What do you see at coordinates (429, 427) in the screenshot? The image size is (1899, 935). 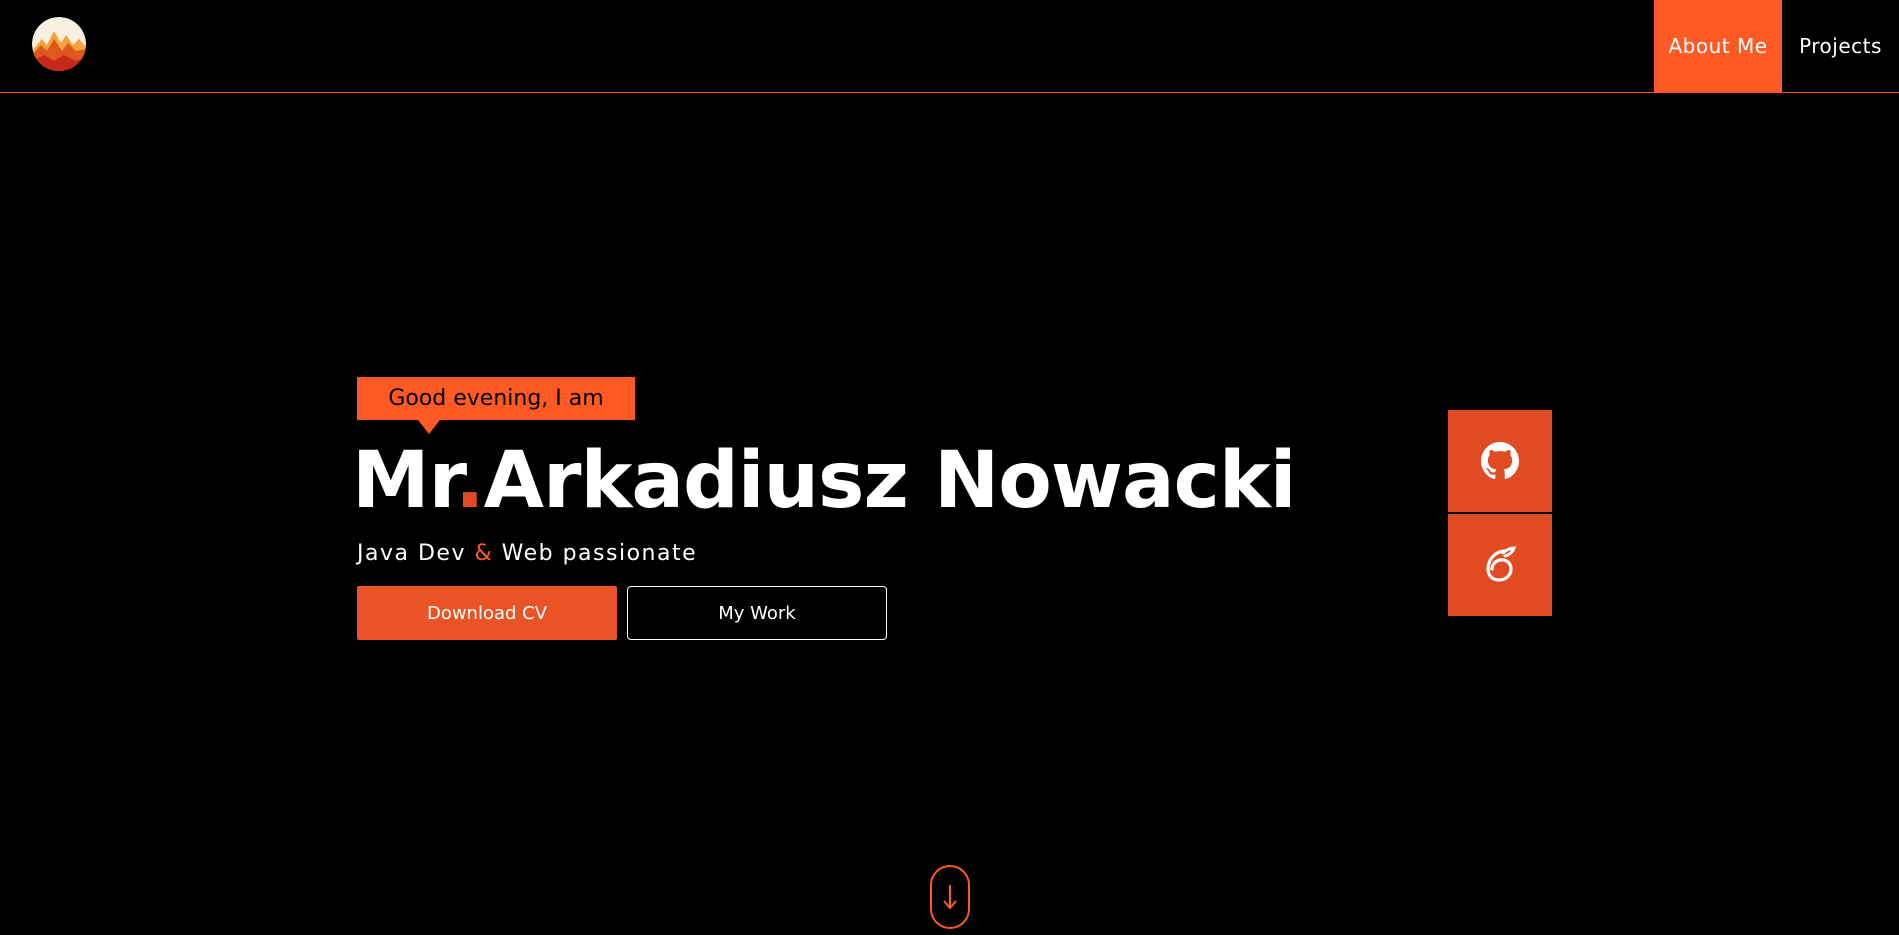 I see `greeting-badge-tail` at bounding box center [429, 427].